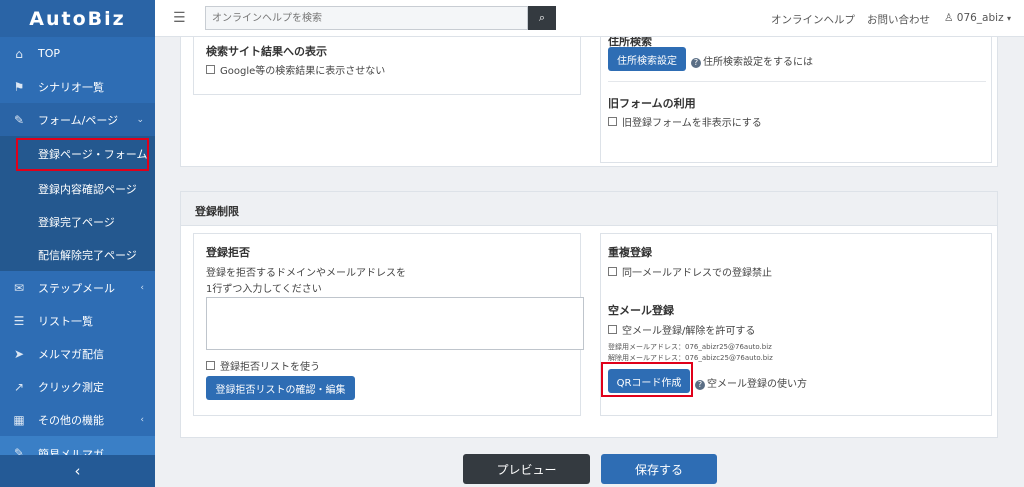 The width and height of the screenshot is (1024, 487). Describe the element at coordinates (630, 252) in the screenshot. I see `duplicate-title: 重複登録` at that location.